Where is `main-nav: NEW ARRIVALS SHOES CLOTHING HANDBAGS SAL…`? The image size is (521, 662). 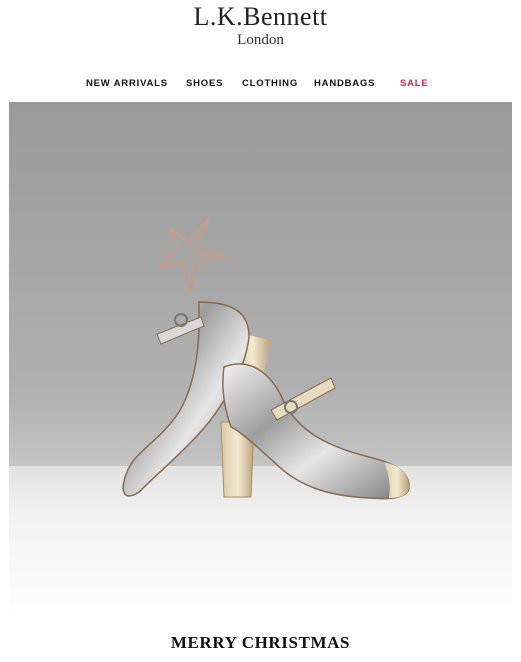 main-nav: NEW ARRIVALS SHOES CLOTHING HANDBAGS SAL… is located at coordinates (260, 85).